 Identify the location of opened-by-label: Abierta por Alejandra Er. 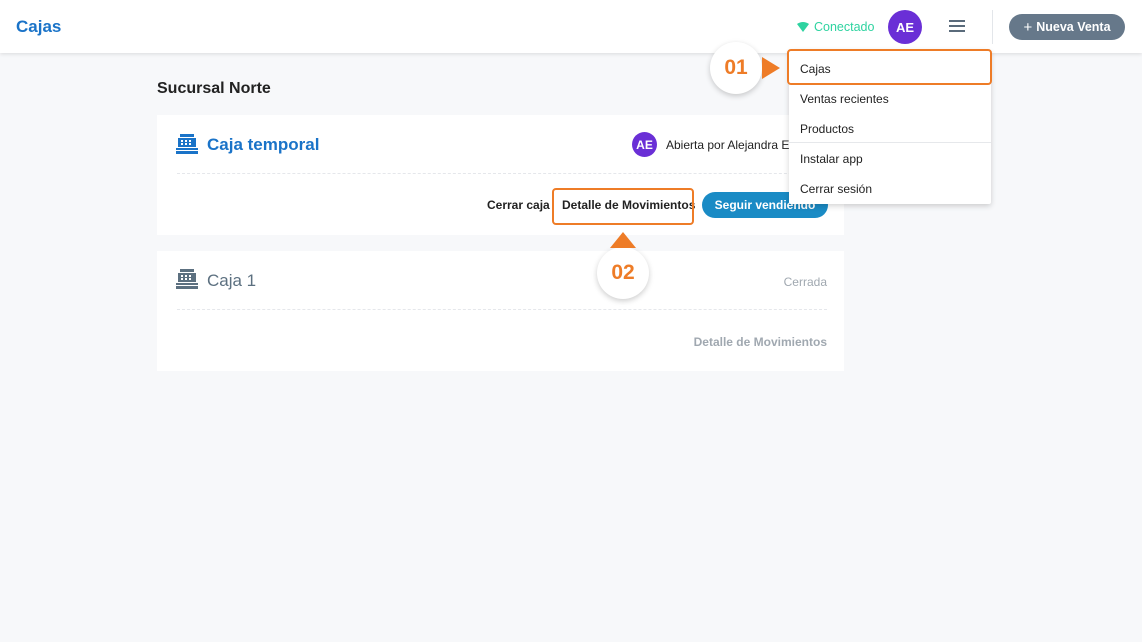
(730, 144).